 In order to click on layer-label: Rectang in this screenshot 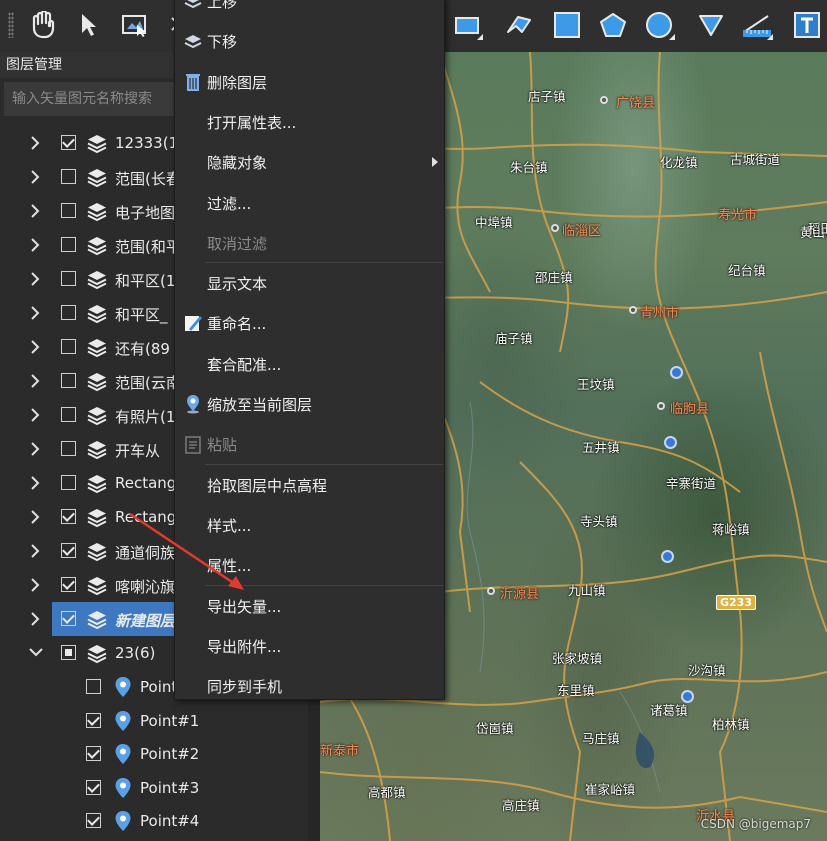, I will do `click(146, 517)`.